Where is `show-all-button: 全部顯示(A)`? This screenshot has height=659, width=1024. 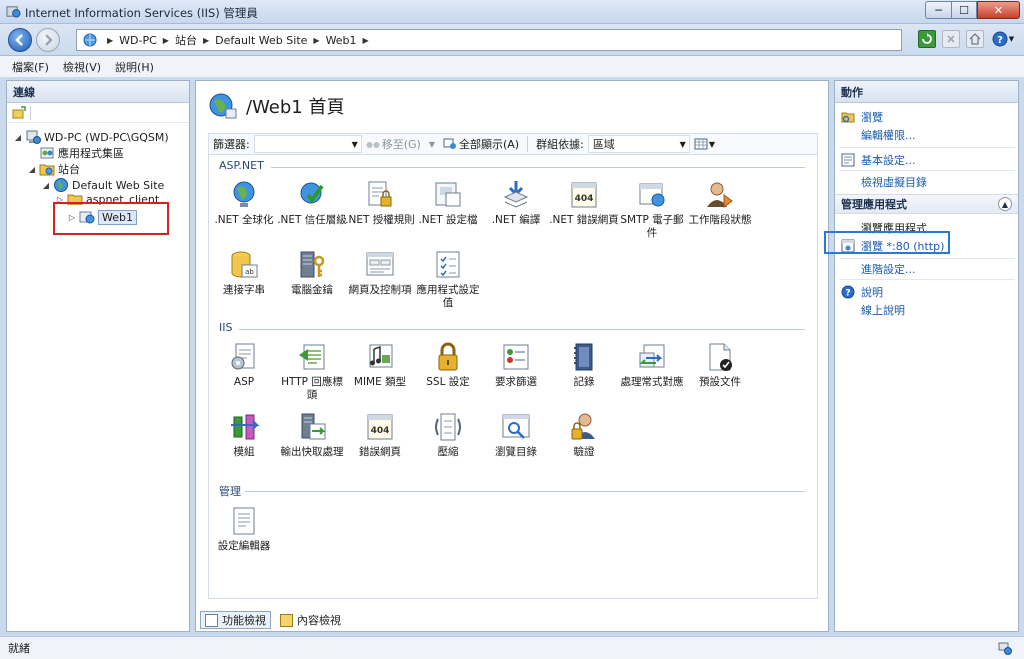 show-all-button: 全部顯示(A) is located at coordinates (481, 144).